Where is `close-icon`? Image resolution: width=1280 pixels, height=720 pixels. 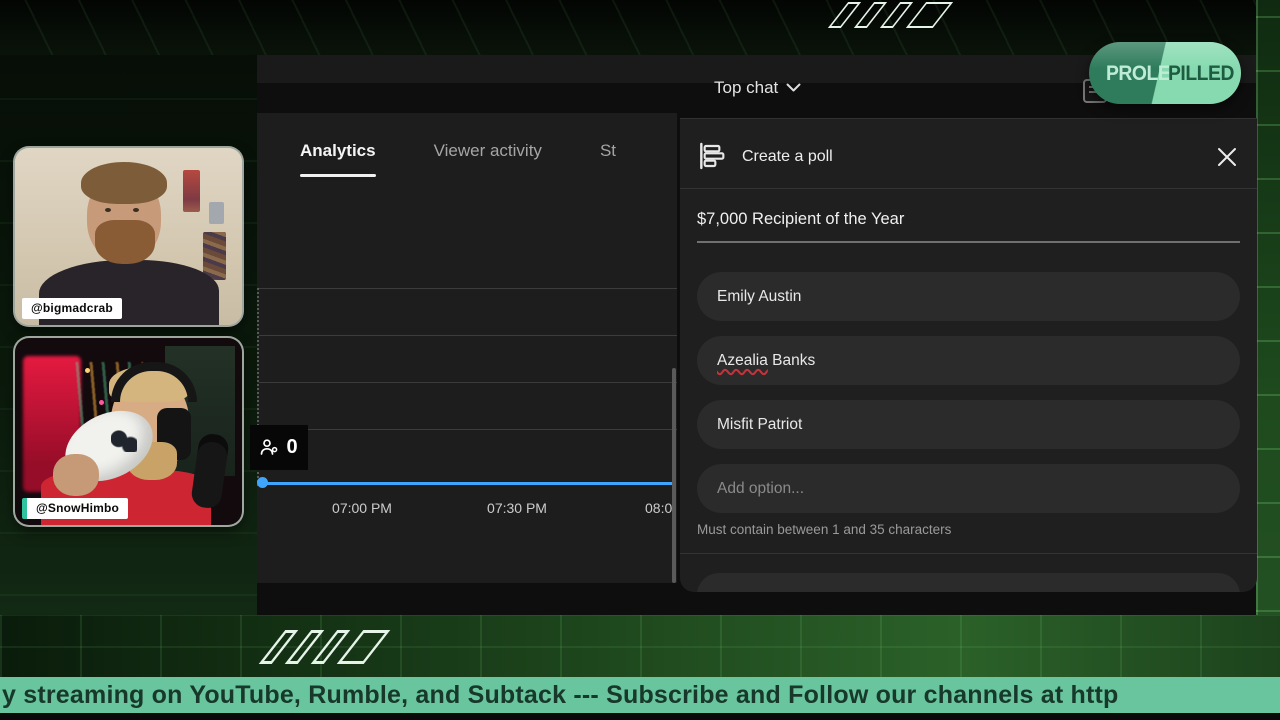
close-icon is located at coordinates (1227, 157).